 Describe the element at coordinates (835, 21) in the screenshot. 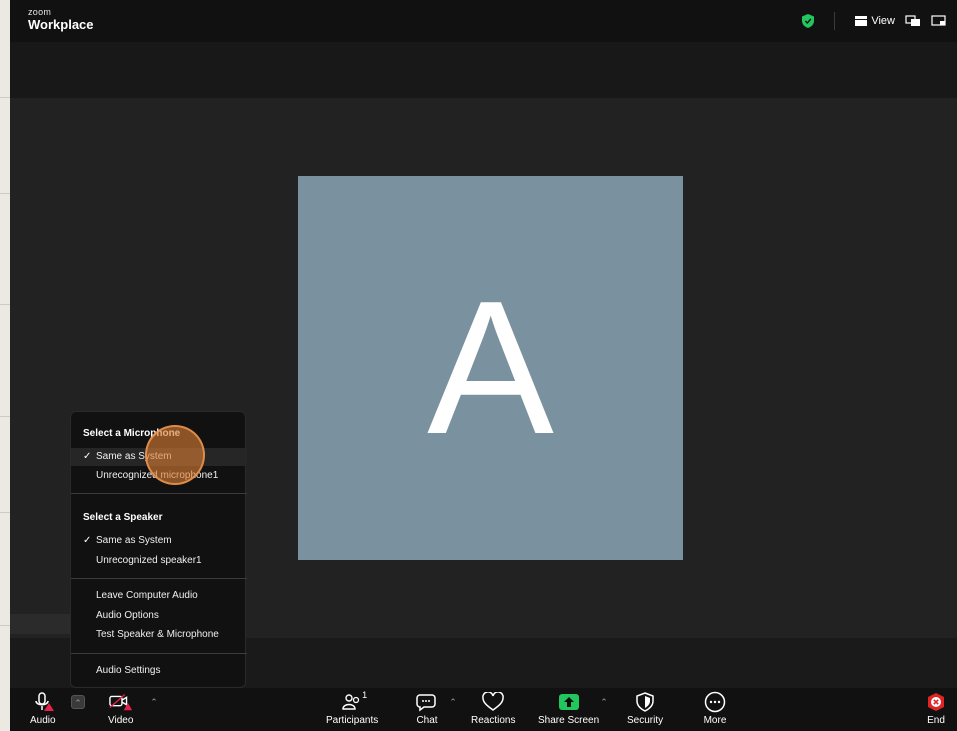

I see `title-divider` at that location.